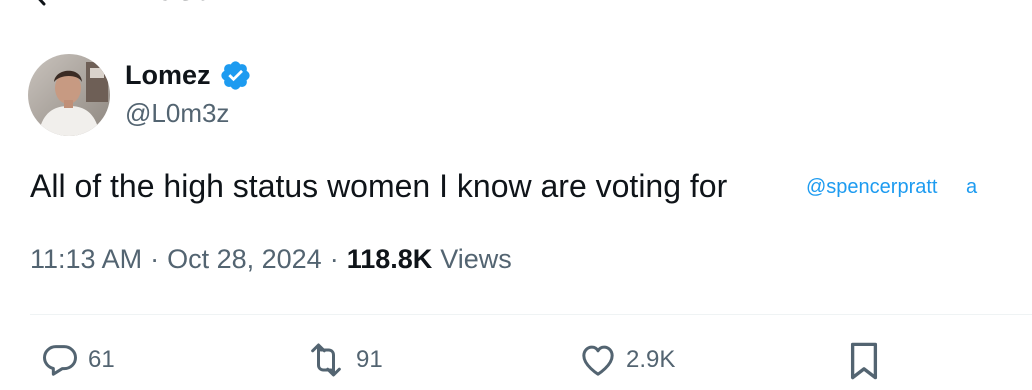 Image resolution: width=1032 pixels, height=390 pixels. Describe the element at coordinates (177, 113) in the screenshot. I see `author-handle: @L0m3z` at that location.